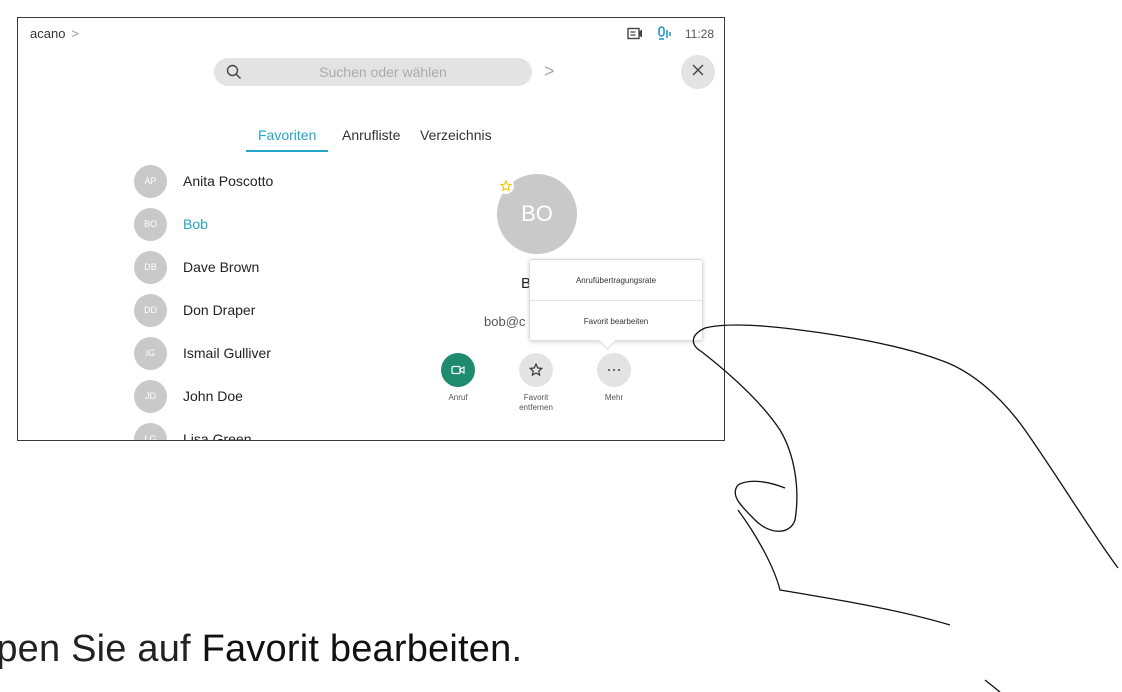 The height and width of the screenshot is (692, 1122). I want to click on caption-prefix: ppen Sie auf, so click(95, 649).